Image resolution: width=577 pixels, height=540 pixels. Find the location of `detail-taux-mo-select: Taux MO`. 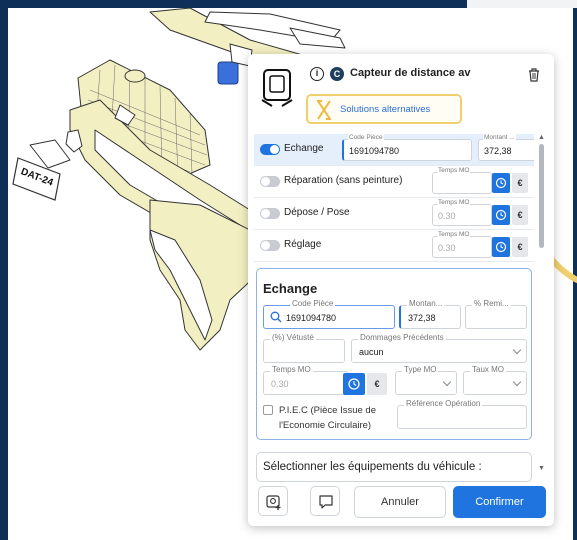

detail-taux-mo-select: Taux MO is located at coordinates (495, 380).